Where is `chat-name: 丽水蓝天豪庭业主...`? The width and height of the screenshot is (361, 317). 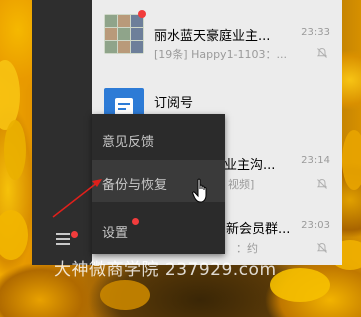 chat-name: 丽水蓝天豪庭业主... is located at coordinates (212, 36).